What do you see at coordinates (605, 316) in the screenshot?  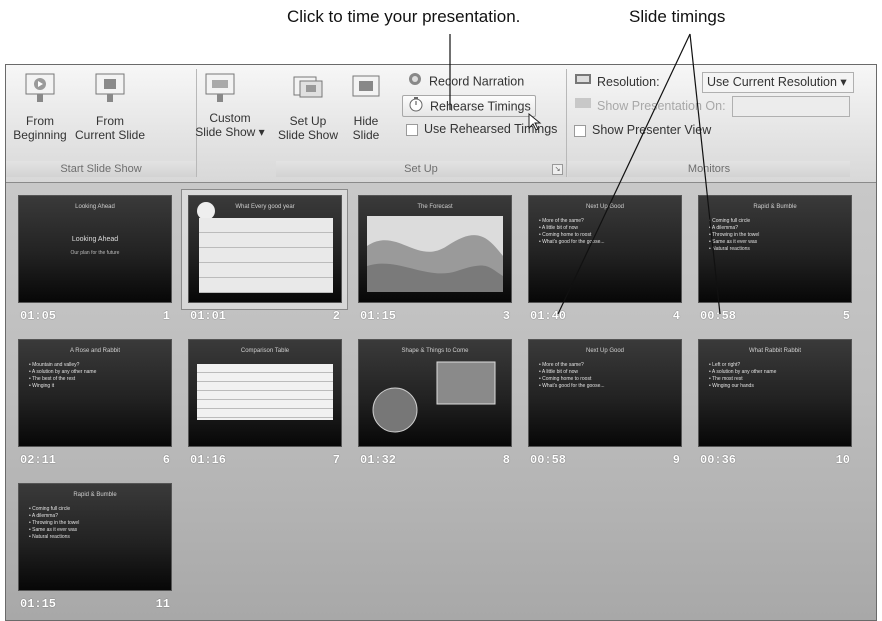 I see `slide-meta: 01:40 4` at bounding box center [605, 316].